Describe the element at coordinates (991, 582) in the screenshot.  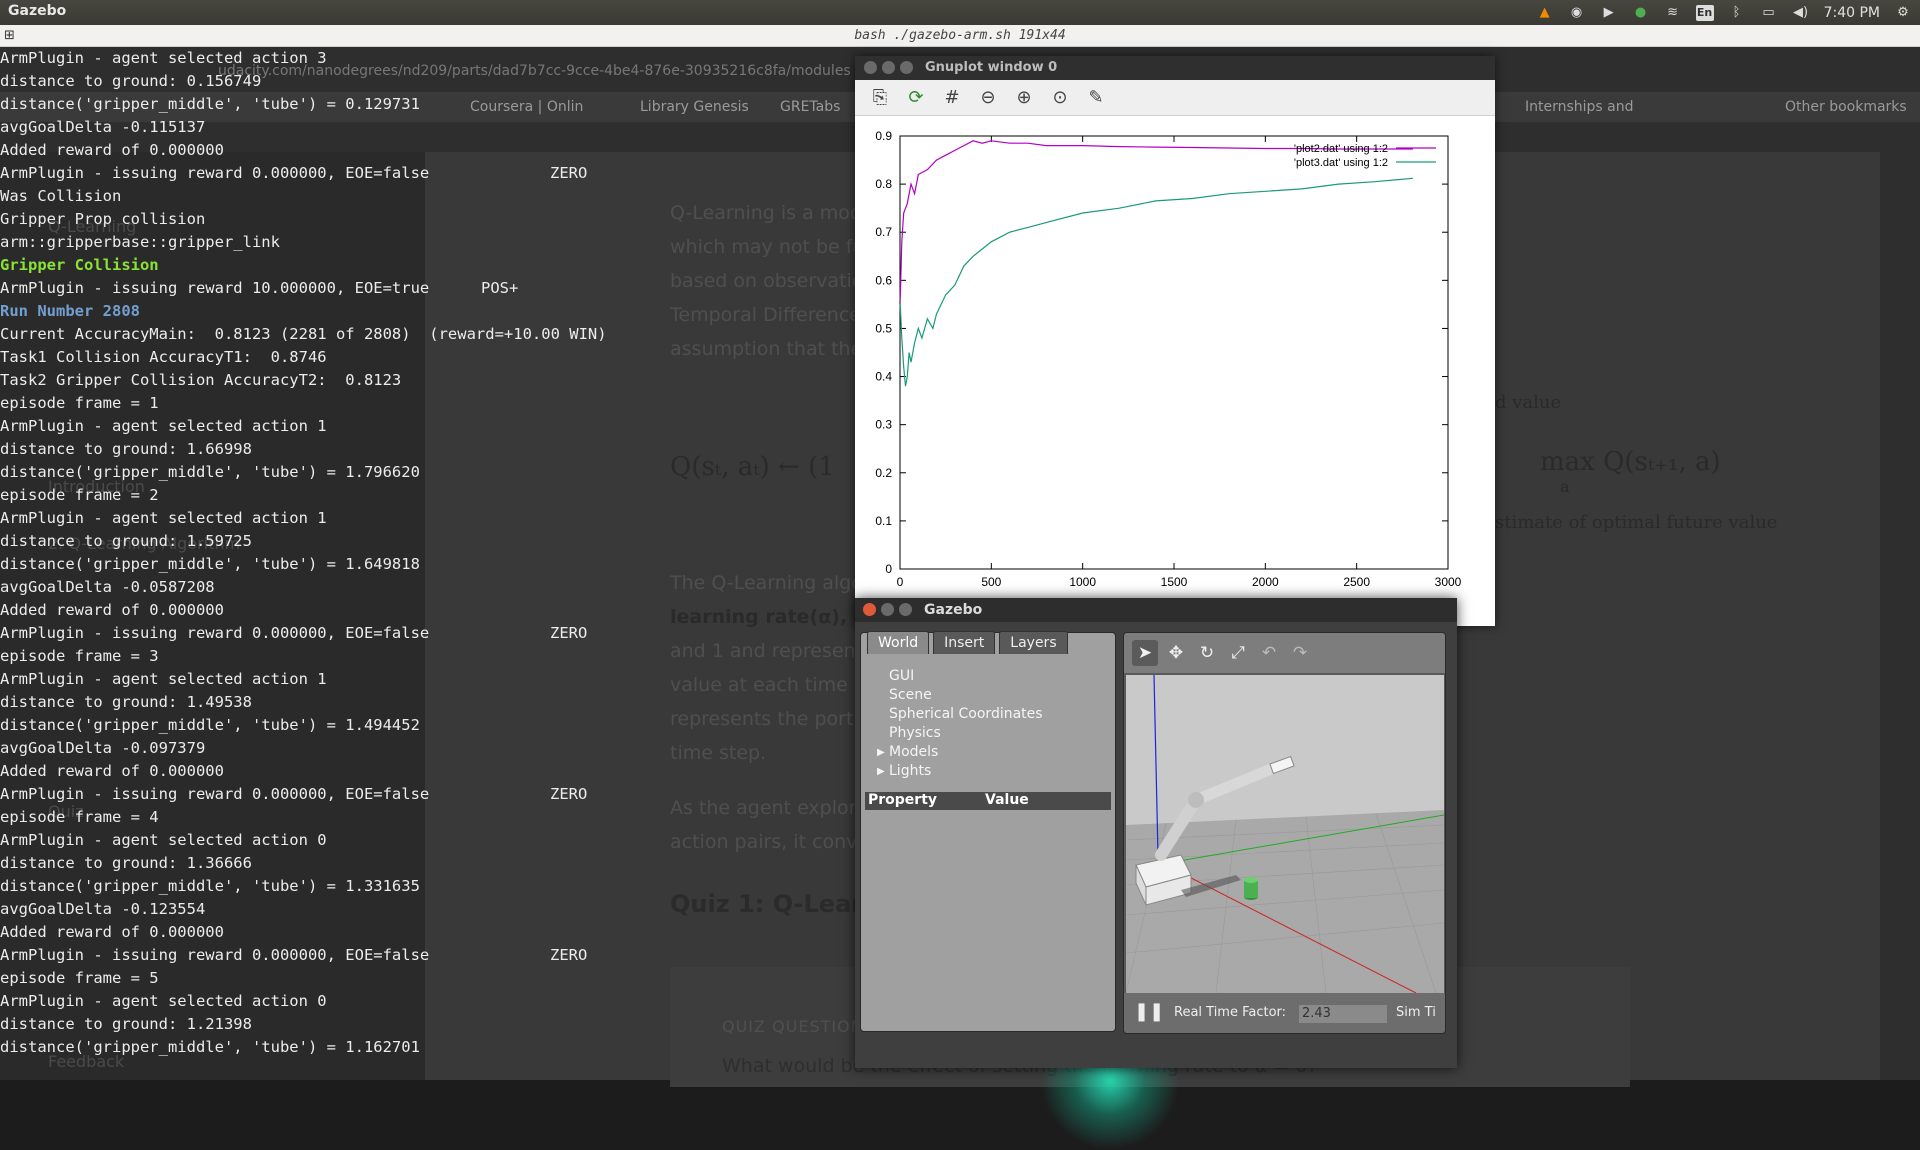
I see `x-tick-label: 500` at that location.